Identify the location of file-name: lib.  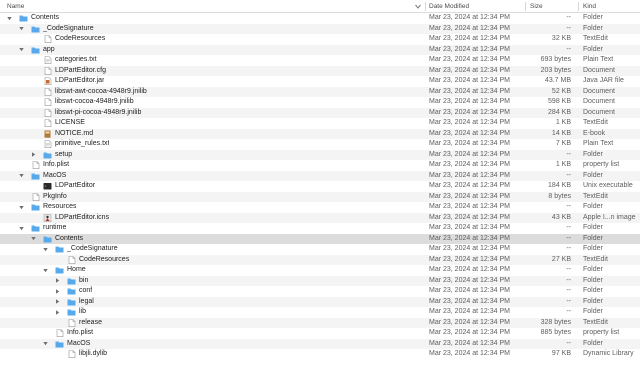
(83, 311).